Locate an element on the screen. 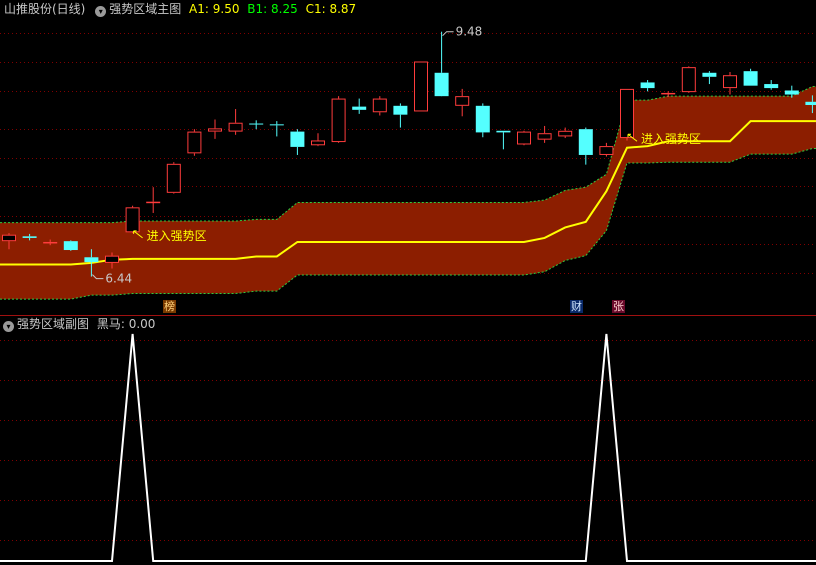  b1-value: B1: 8.25 is located at coordinates (272, 9).